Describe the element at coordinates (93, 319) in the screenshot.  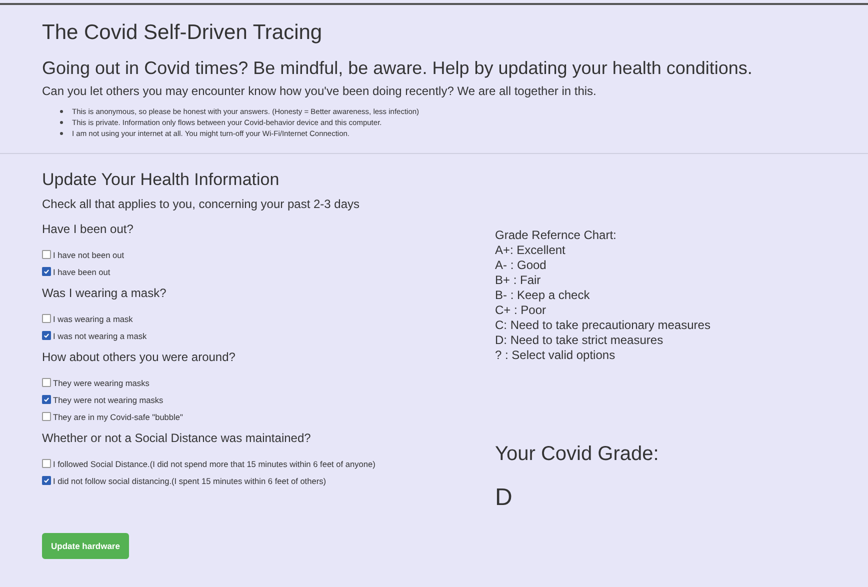
I see `checkbox-label: I was wearing a mask` at that location.